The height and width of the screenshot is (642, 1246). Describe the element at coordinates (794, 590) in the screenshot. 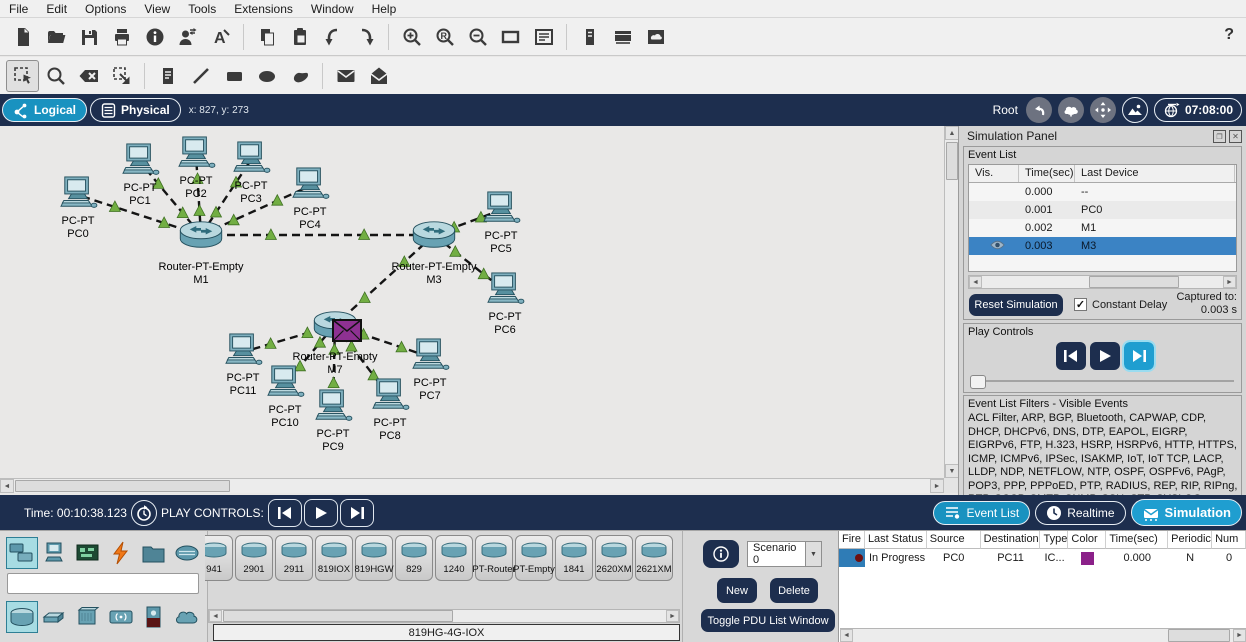

I see `delete-scenario-button: Delete` at that location.